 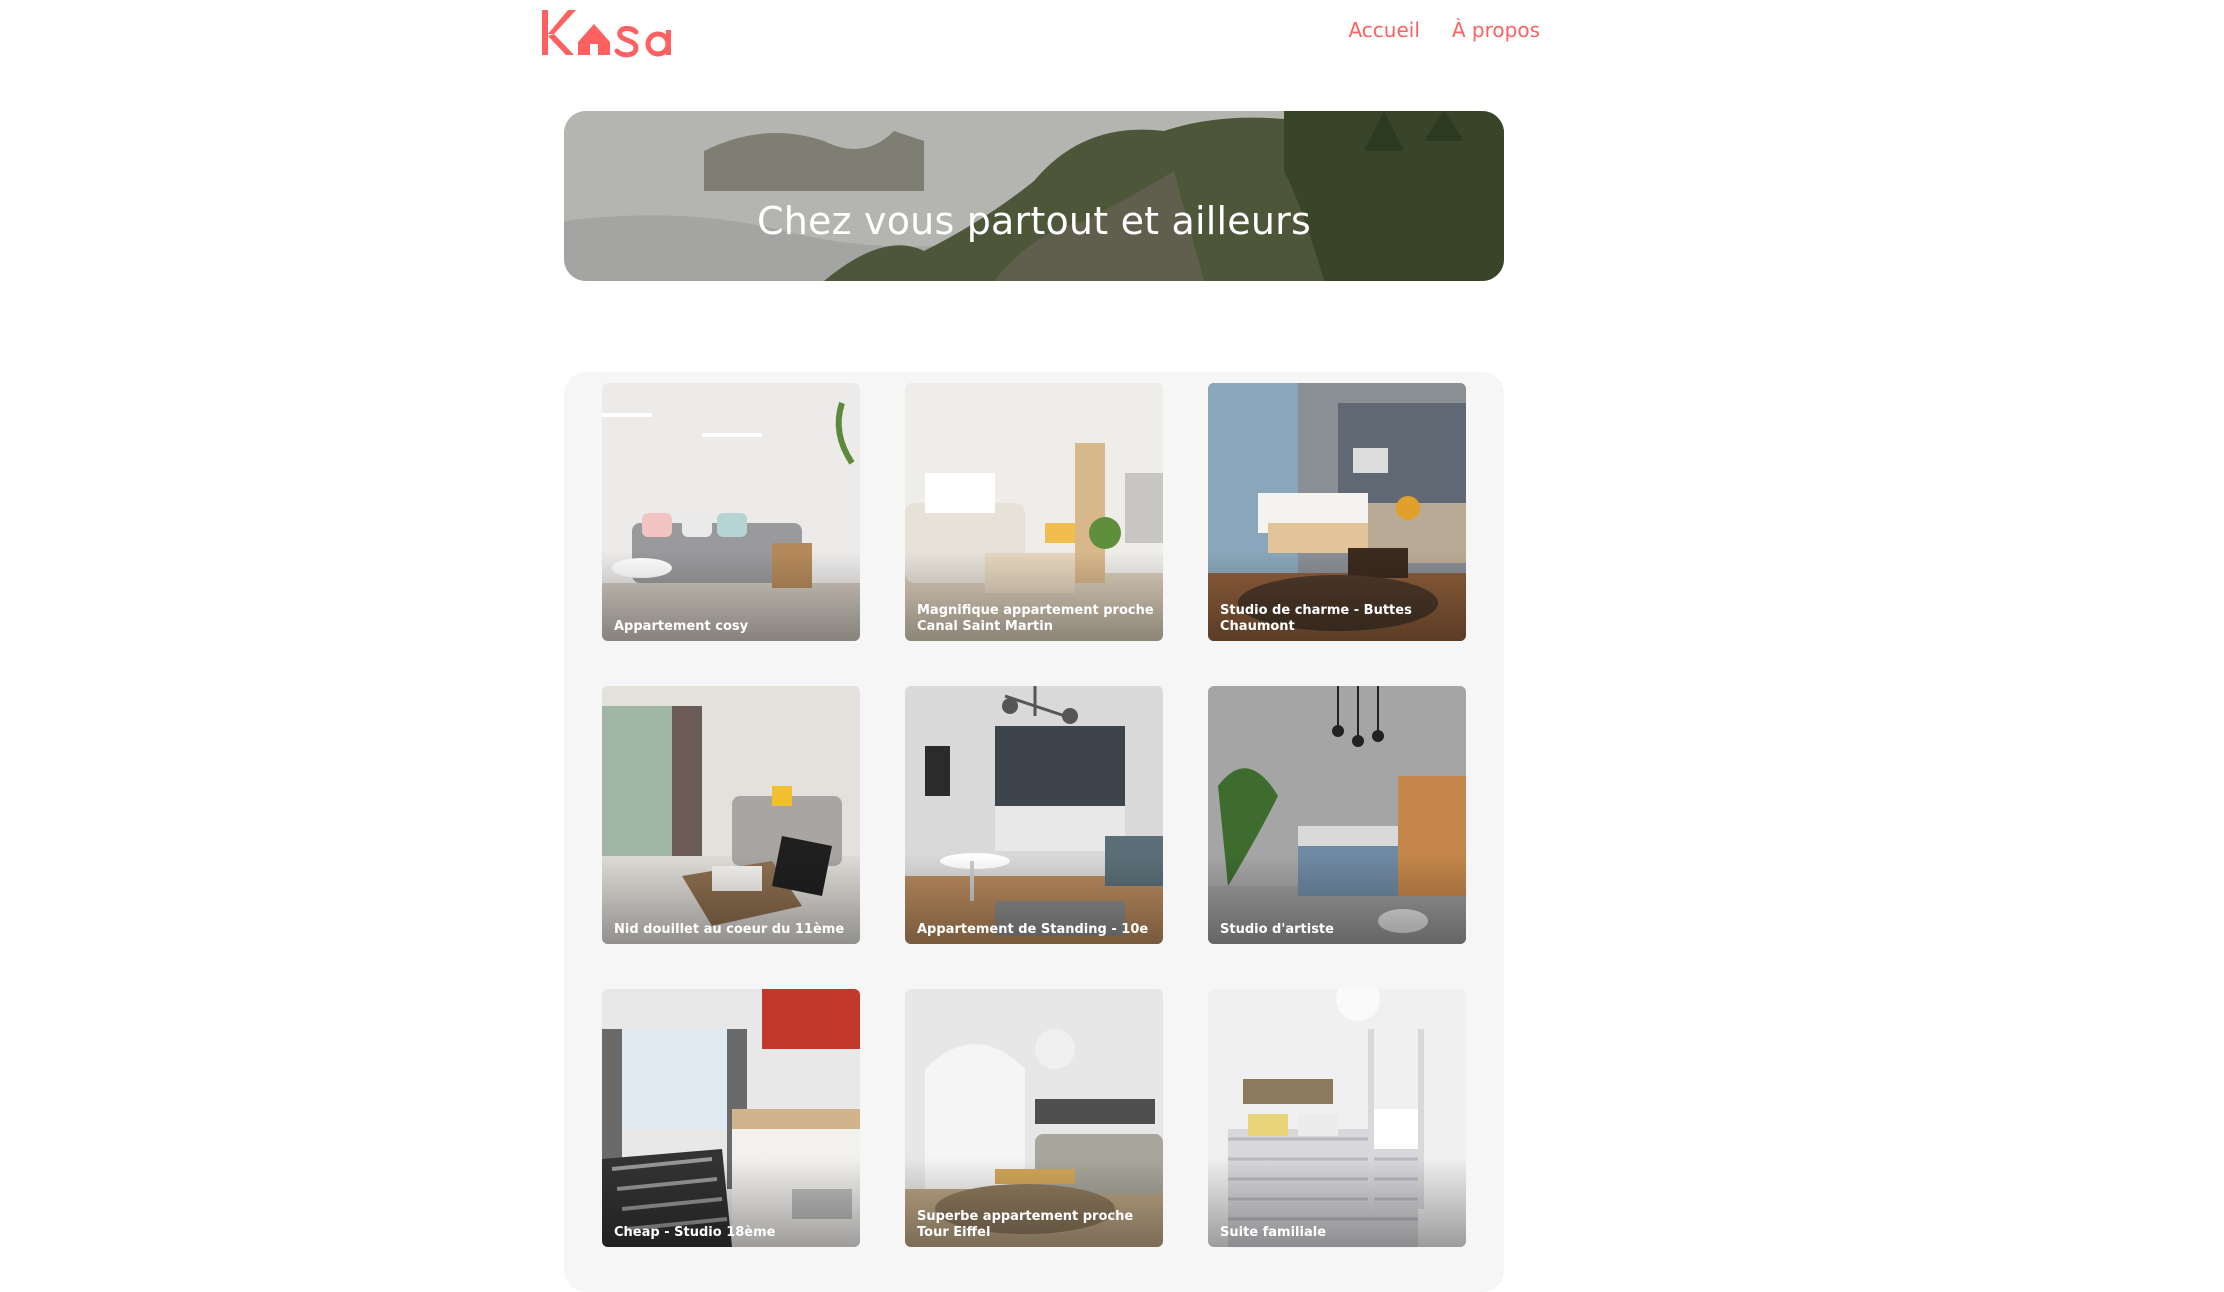 What do you see at coordinates (1273, 1232) in the screenshot?
I see `listing-title: Suite familiale` at bounding box center [1273, 1232].